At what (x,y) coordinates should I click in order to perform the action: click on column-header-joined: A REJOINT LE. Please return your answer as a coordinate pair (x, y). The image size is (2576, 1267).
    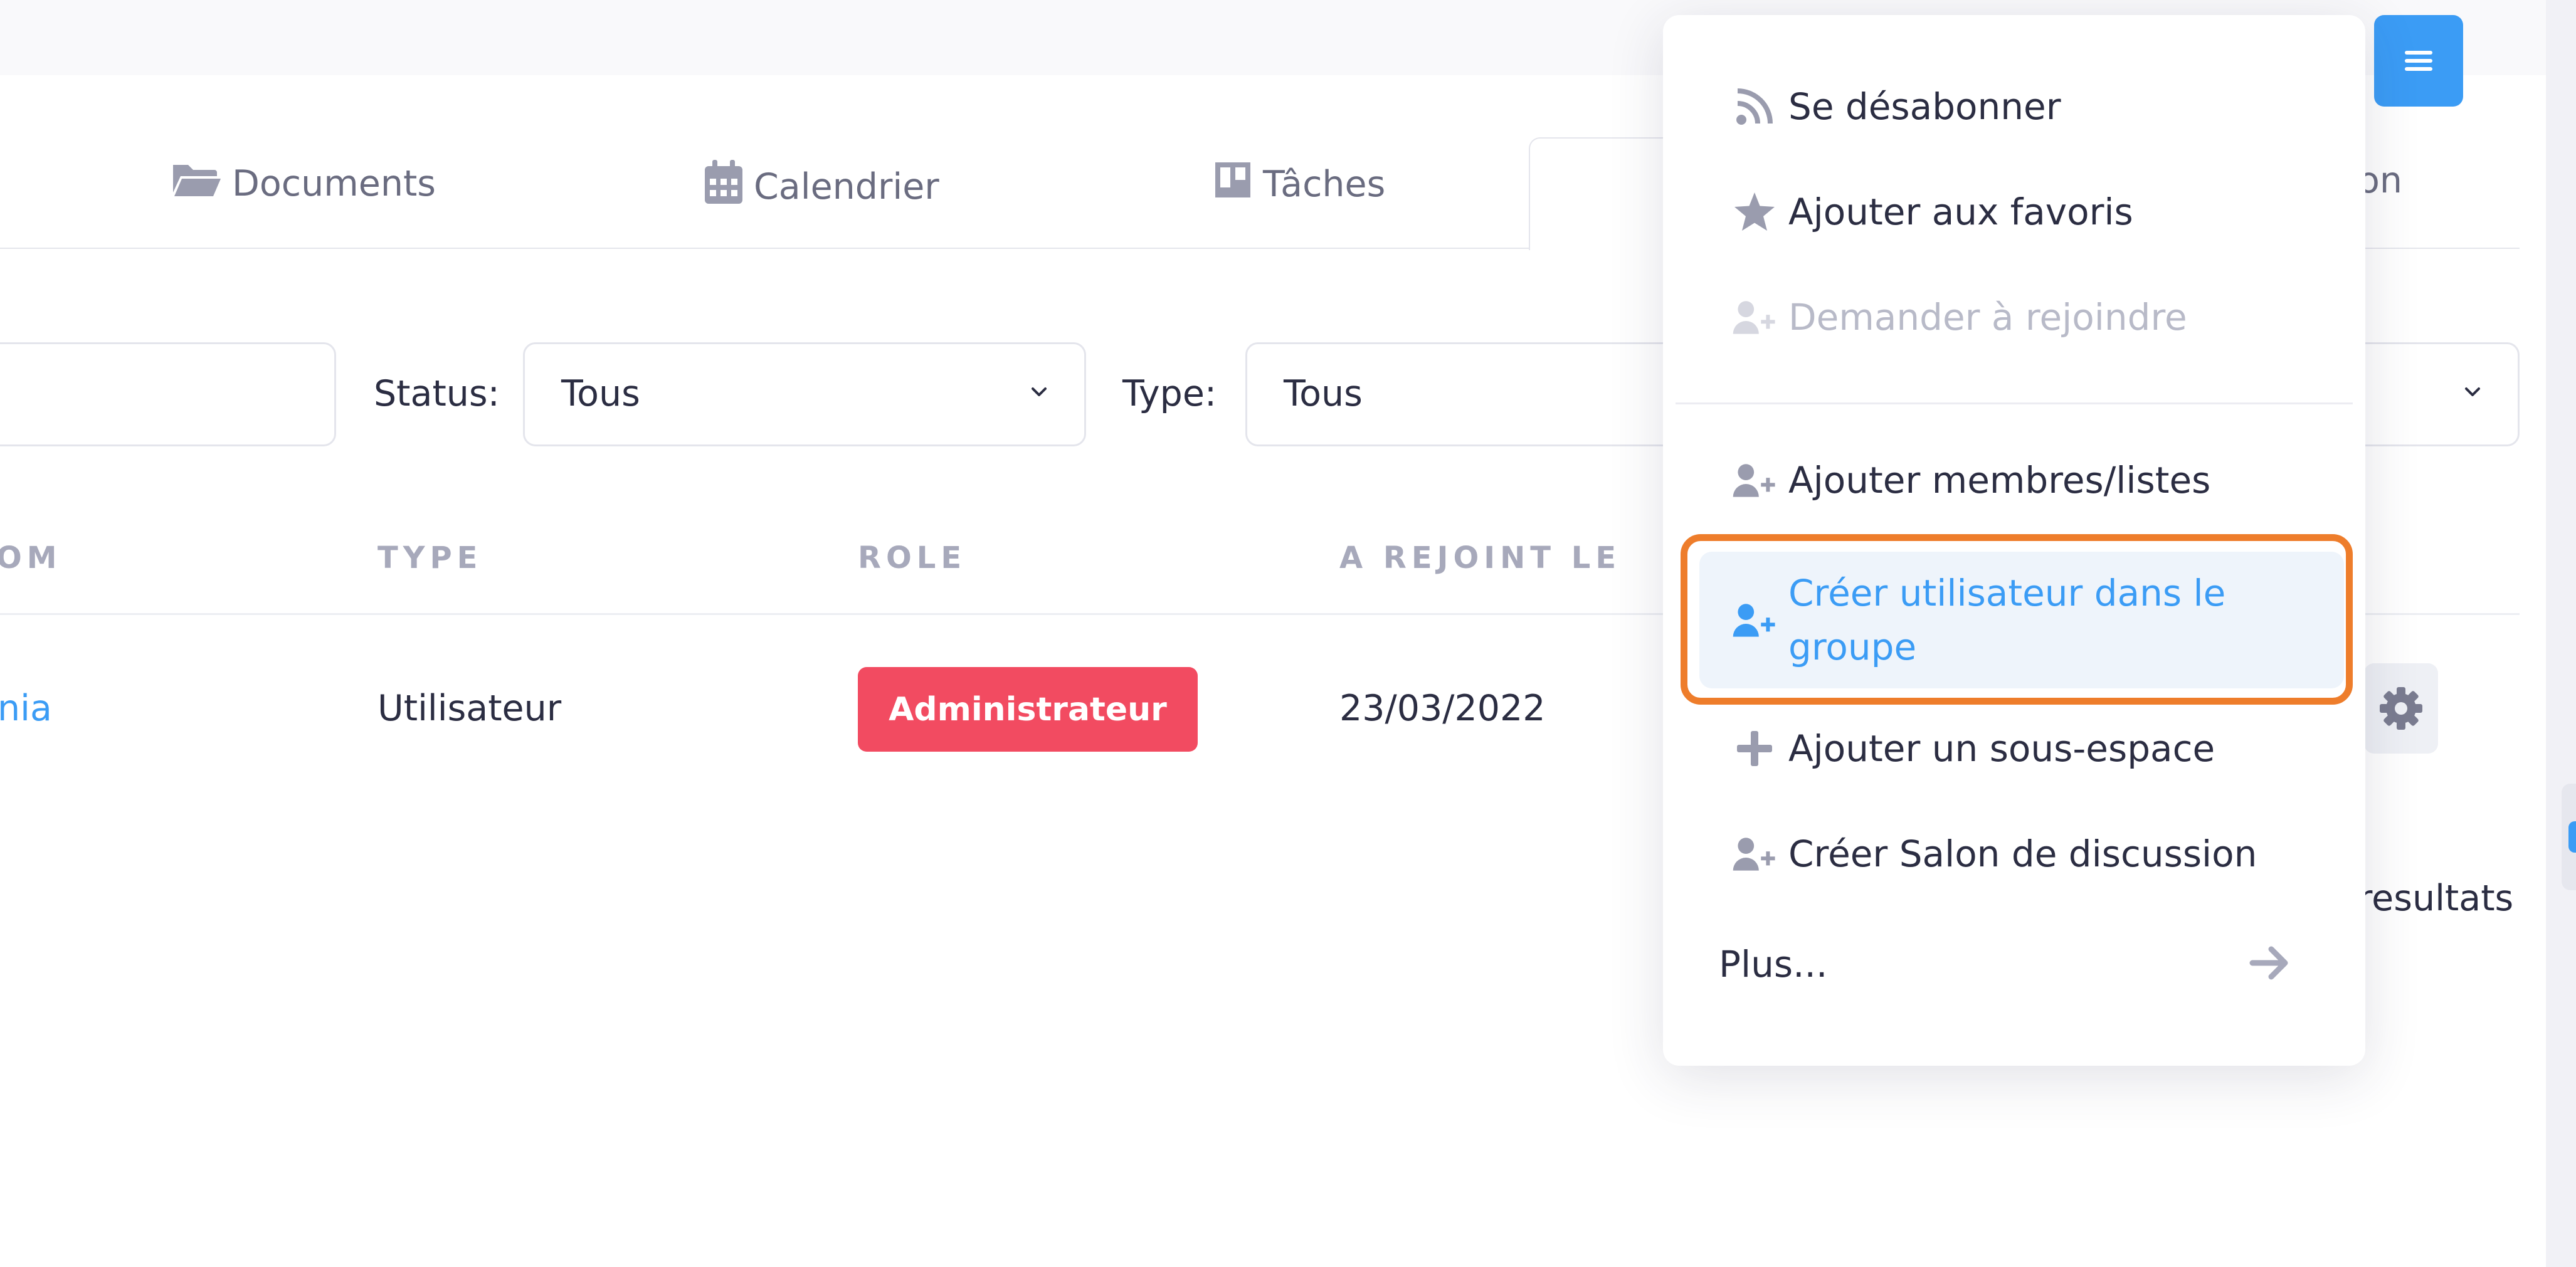
    Looking at the image, I should click on (1480, 558).